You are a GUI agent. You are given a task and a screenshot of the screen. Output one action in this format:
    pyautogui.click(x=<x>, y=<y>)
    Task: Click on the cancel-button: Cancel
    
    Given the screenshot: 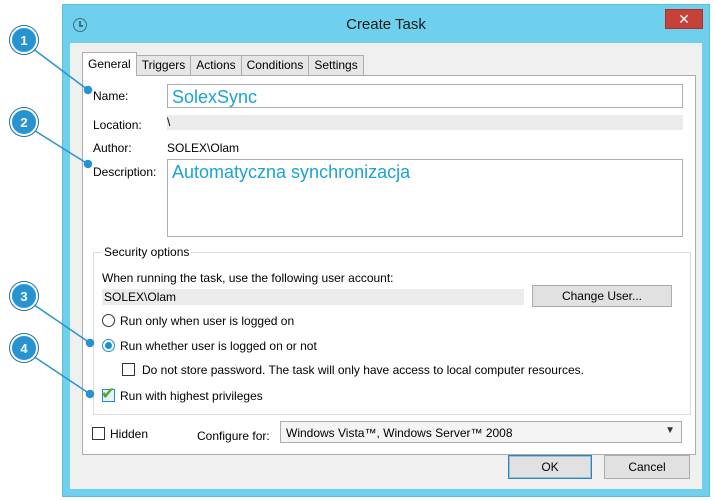 What is the action you would take?
    pyautogui.click(x=647, y=467)
    